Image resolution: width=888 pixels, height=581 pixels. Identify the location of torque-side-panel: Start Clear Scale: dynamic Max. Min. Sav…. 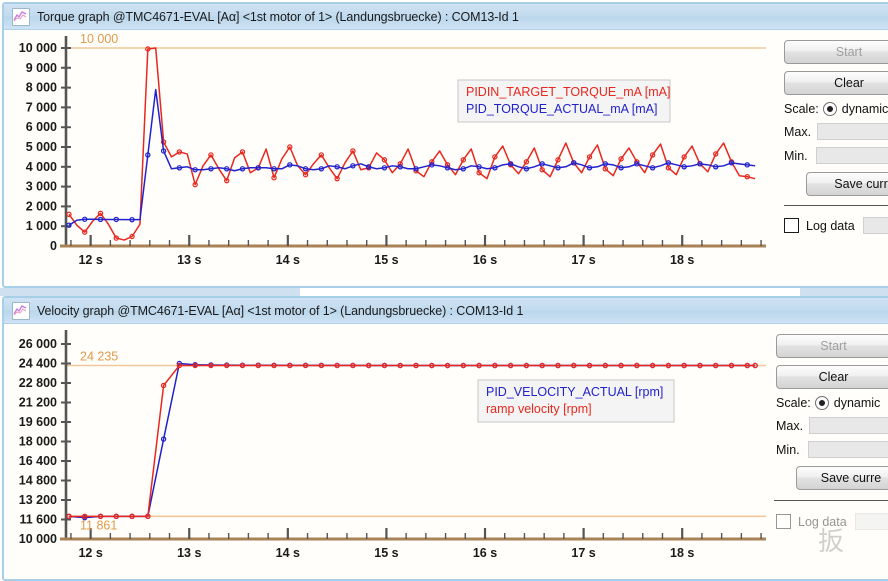
(831, 158).